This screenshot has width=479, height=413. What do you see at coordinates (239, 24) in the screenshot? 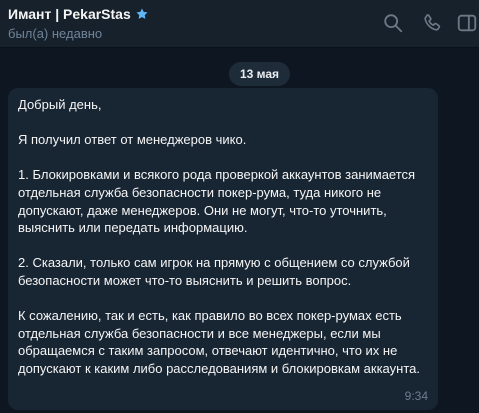
I see `chat-header: Имант | PekarStas был(а) недавно` at bounding box center [239, 24].